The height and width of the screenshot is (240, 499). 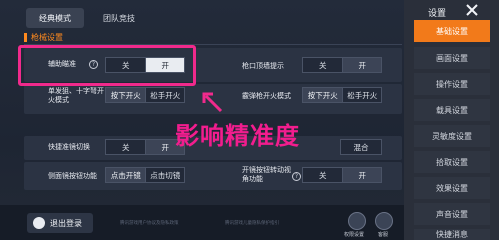 I want to click on customer-service-icon, so click(x=384, y=221).